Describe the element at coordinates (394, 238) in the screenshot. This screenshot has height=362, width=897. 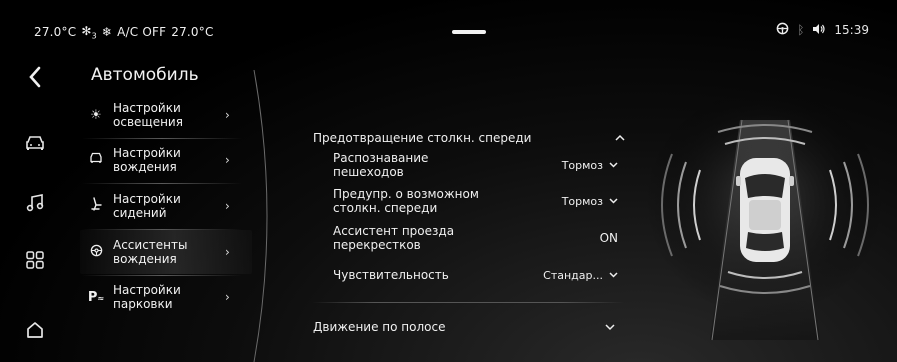
I see `setting-label: Ассистент проезда перекрестков` at that location.